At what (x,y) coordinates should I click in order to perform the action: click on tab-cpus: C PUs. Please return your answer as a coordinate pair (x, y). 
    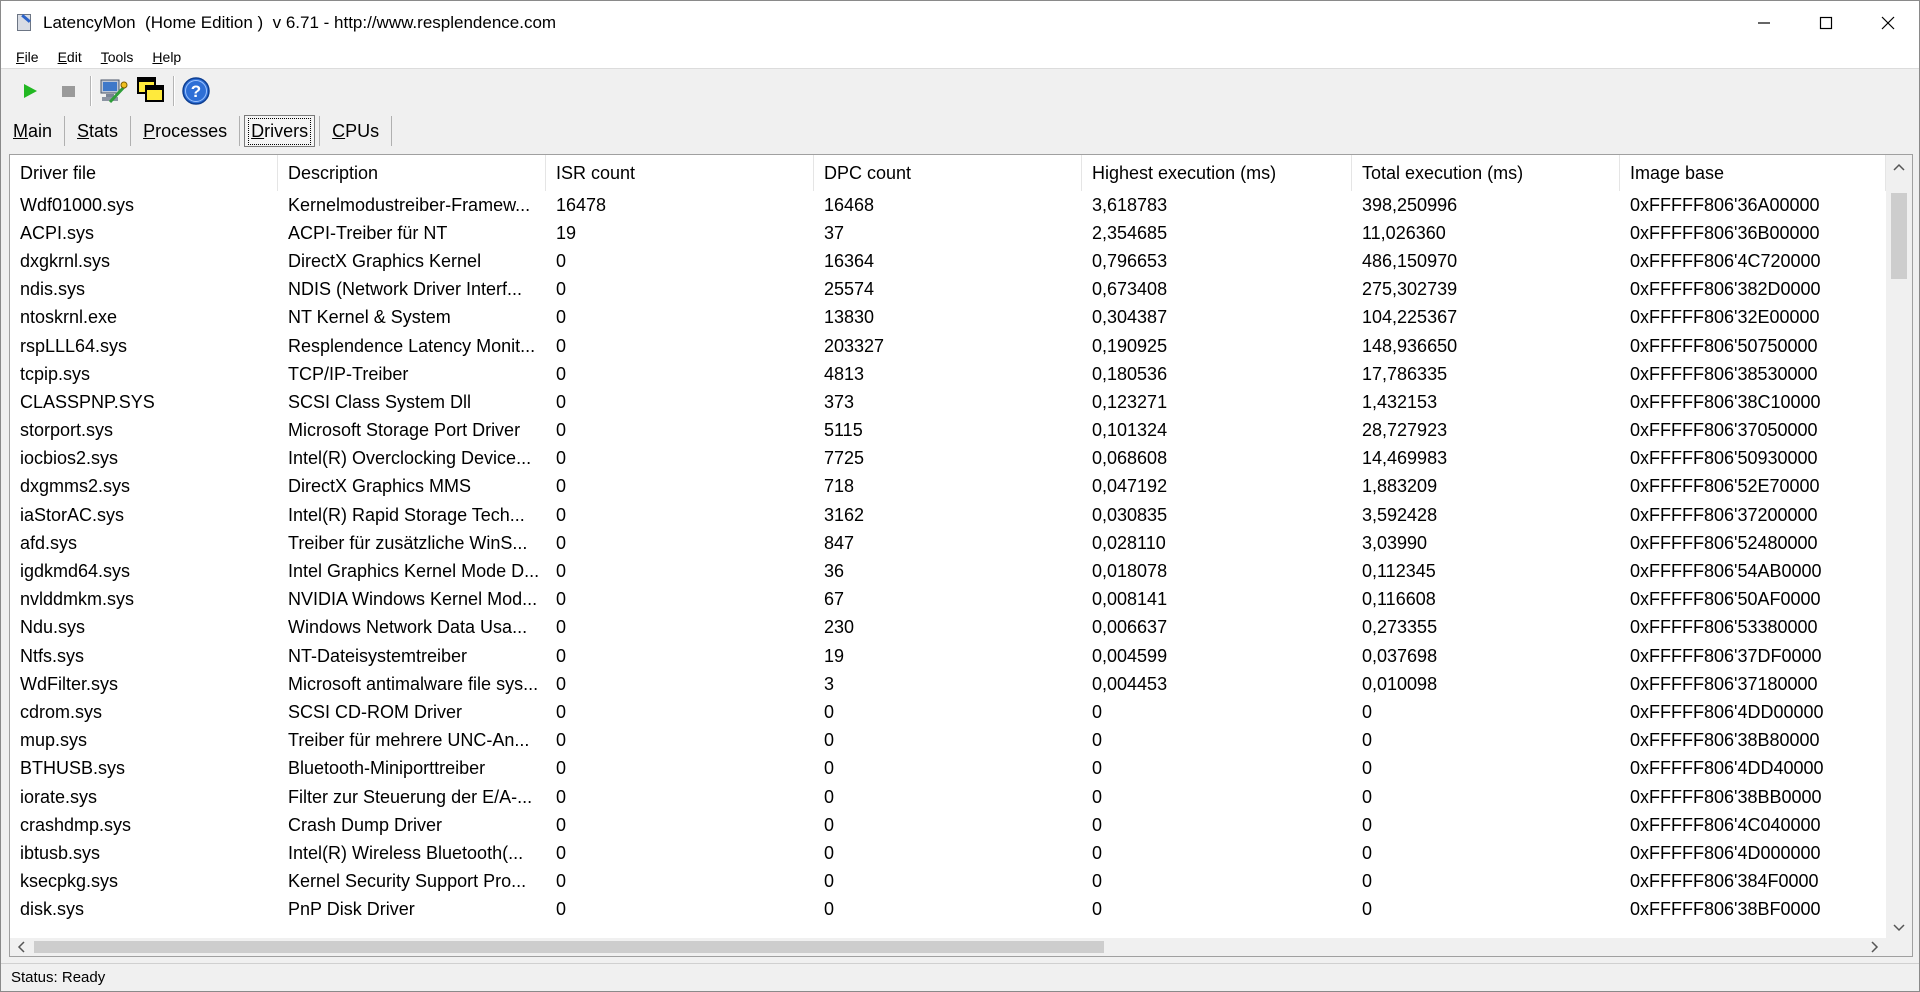
    Looking at the image, I should click on (355, 131).